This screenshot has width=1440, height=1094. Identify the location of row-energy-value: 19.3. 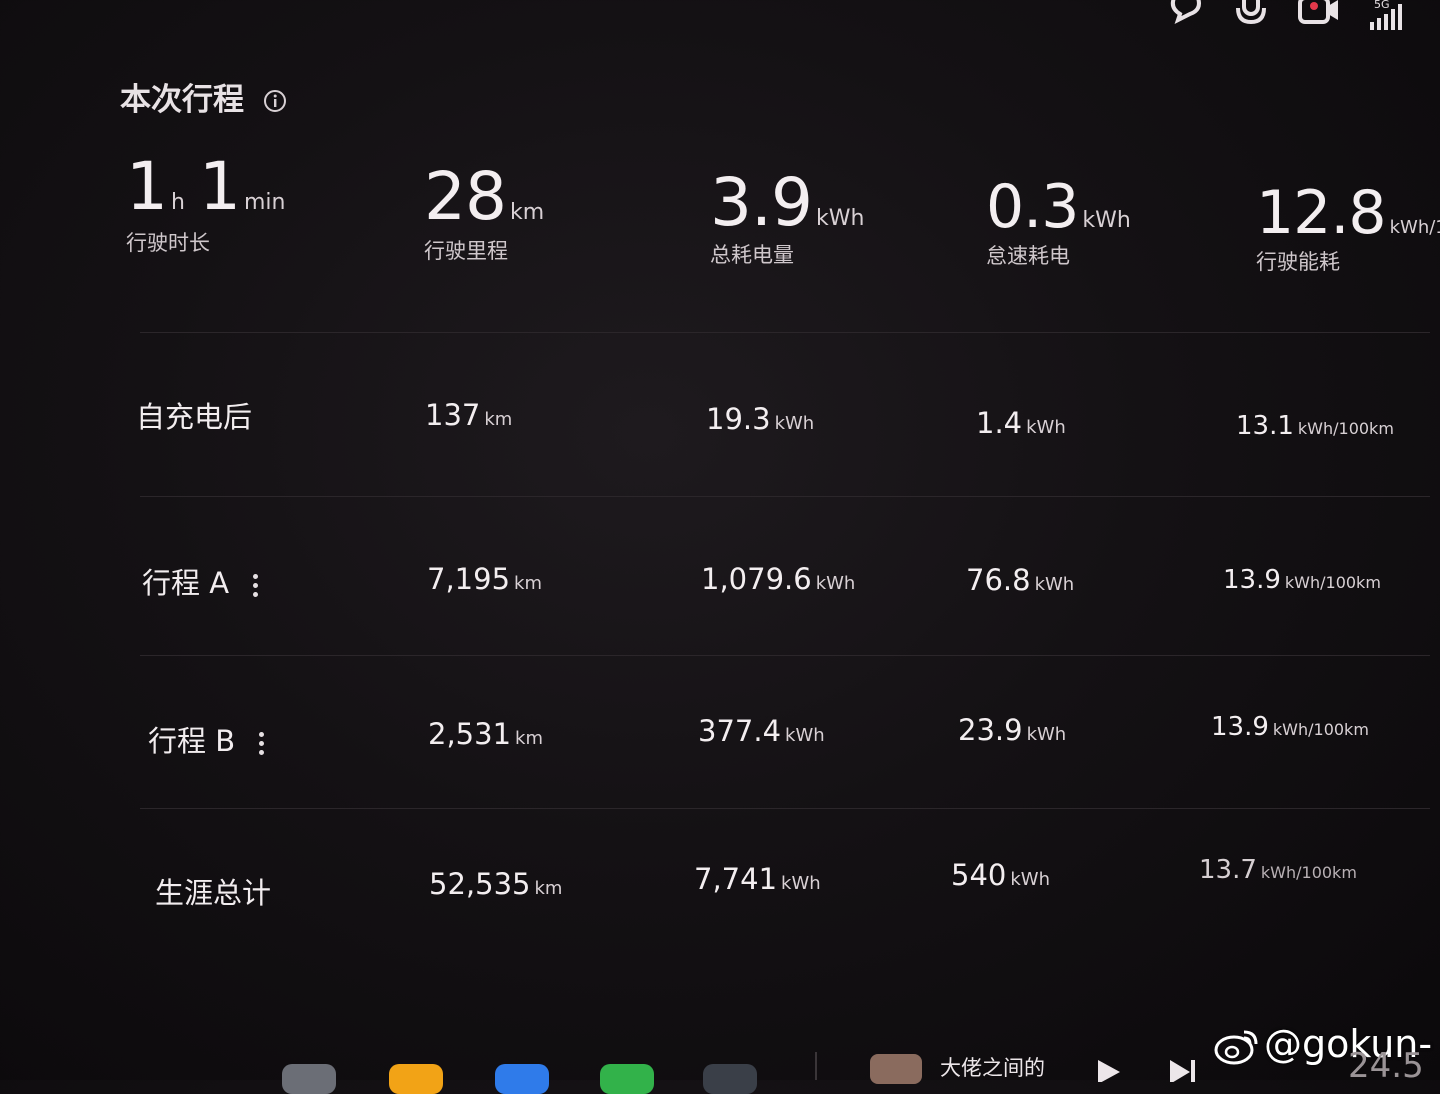
(738, 419).